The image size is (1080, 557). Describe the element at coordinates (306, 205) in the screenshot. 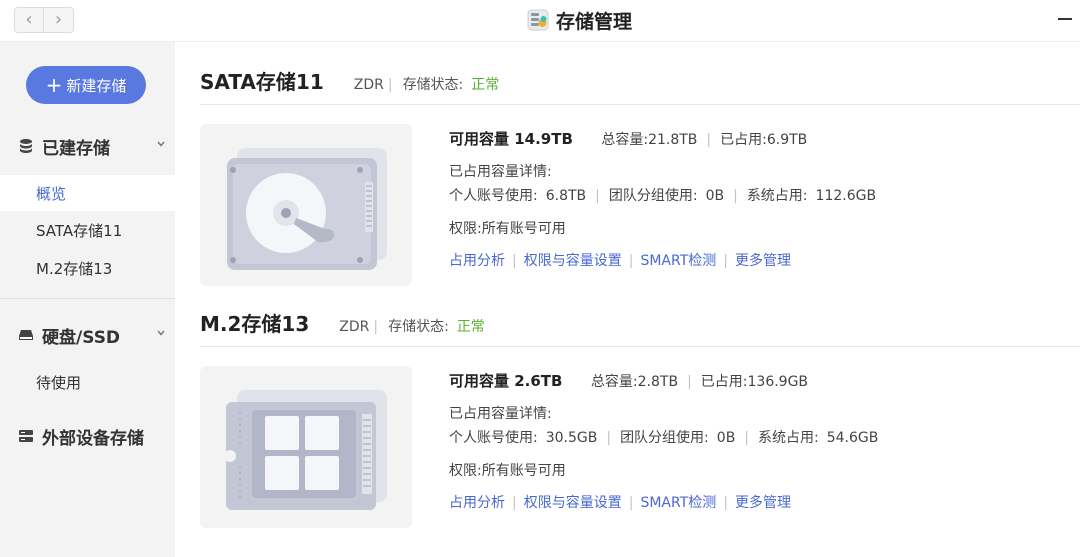

I see `hdd-illustration` at that location.